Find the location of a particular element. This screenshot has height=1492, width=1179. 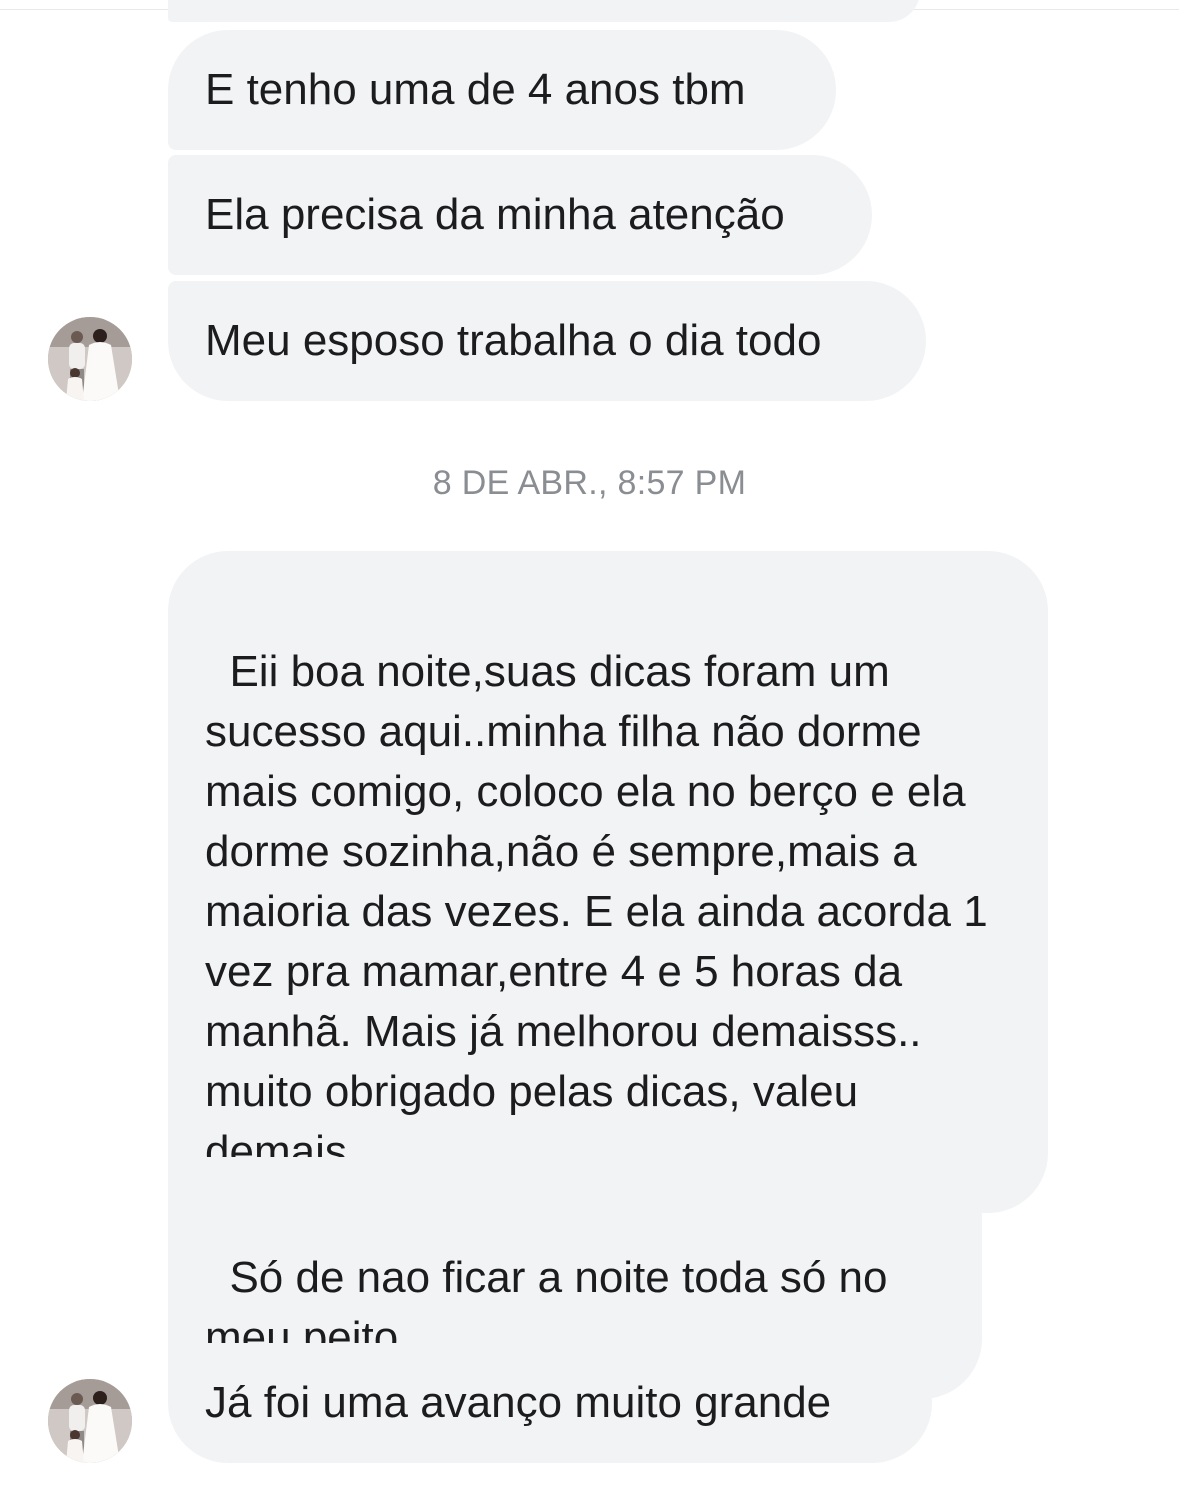

previous-message-bubble is located at coordinates (544, 11).